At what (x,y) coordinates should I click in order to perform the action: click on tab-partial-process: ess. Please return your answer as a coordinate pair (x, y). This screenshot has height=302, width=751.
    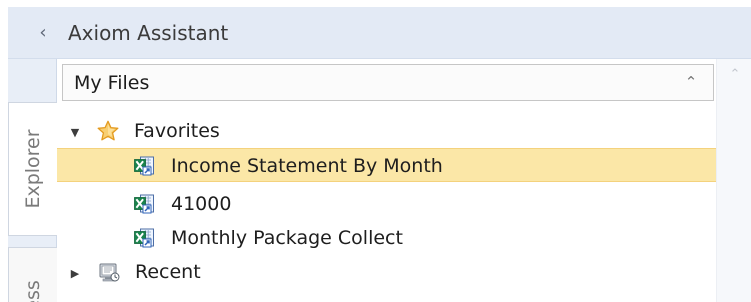
    Looking at the image, I should click on (32, 274).